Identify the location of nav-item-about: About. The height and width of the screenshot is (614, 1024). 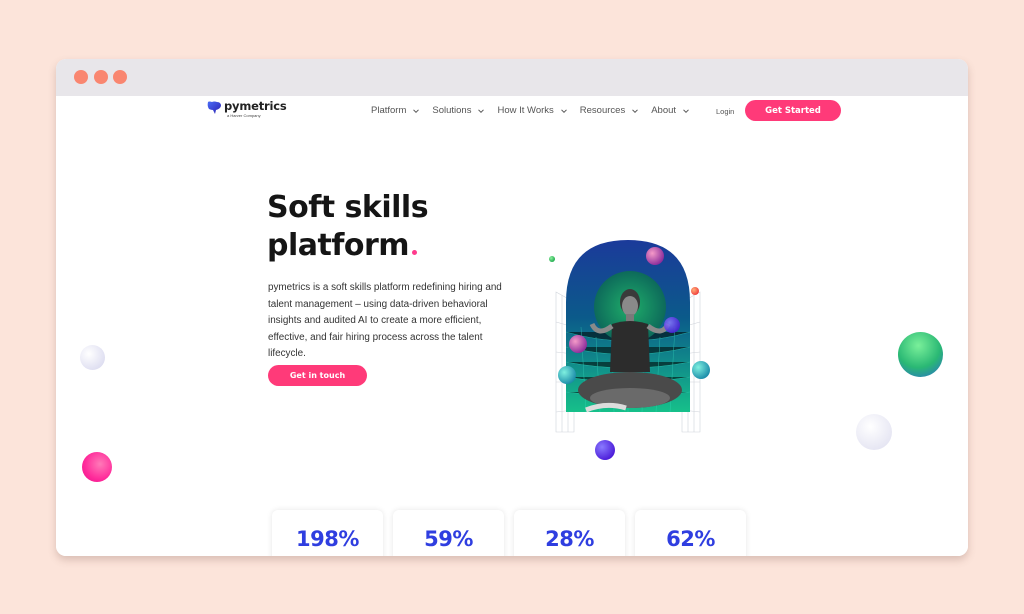
(670, 110).